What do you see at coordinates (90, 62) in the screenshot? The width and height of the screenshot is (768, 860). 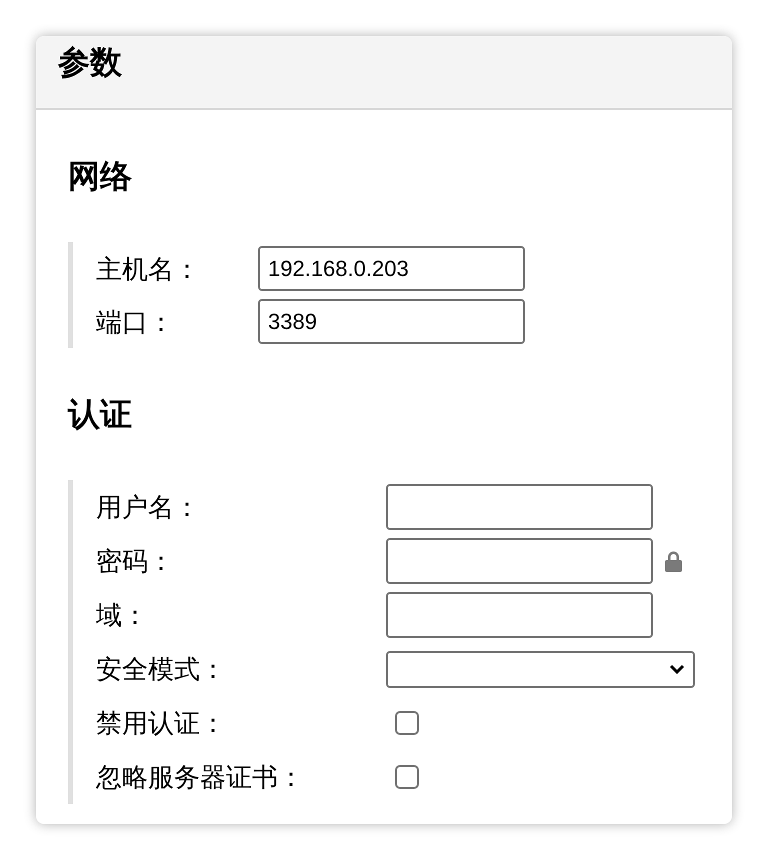 I see `panel-title: 参数` at bounding box center [90, 62].